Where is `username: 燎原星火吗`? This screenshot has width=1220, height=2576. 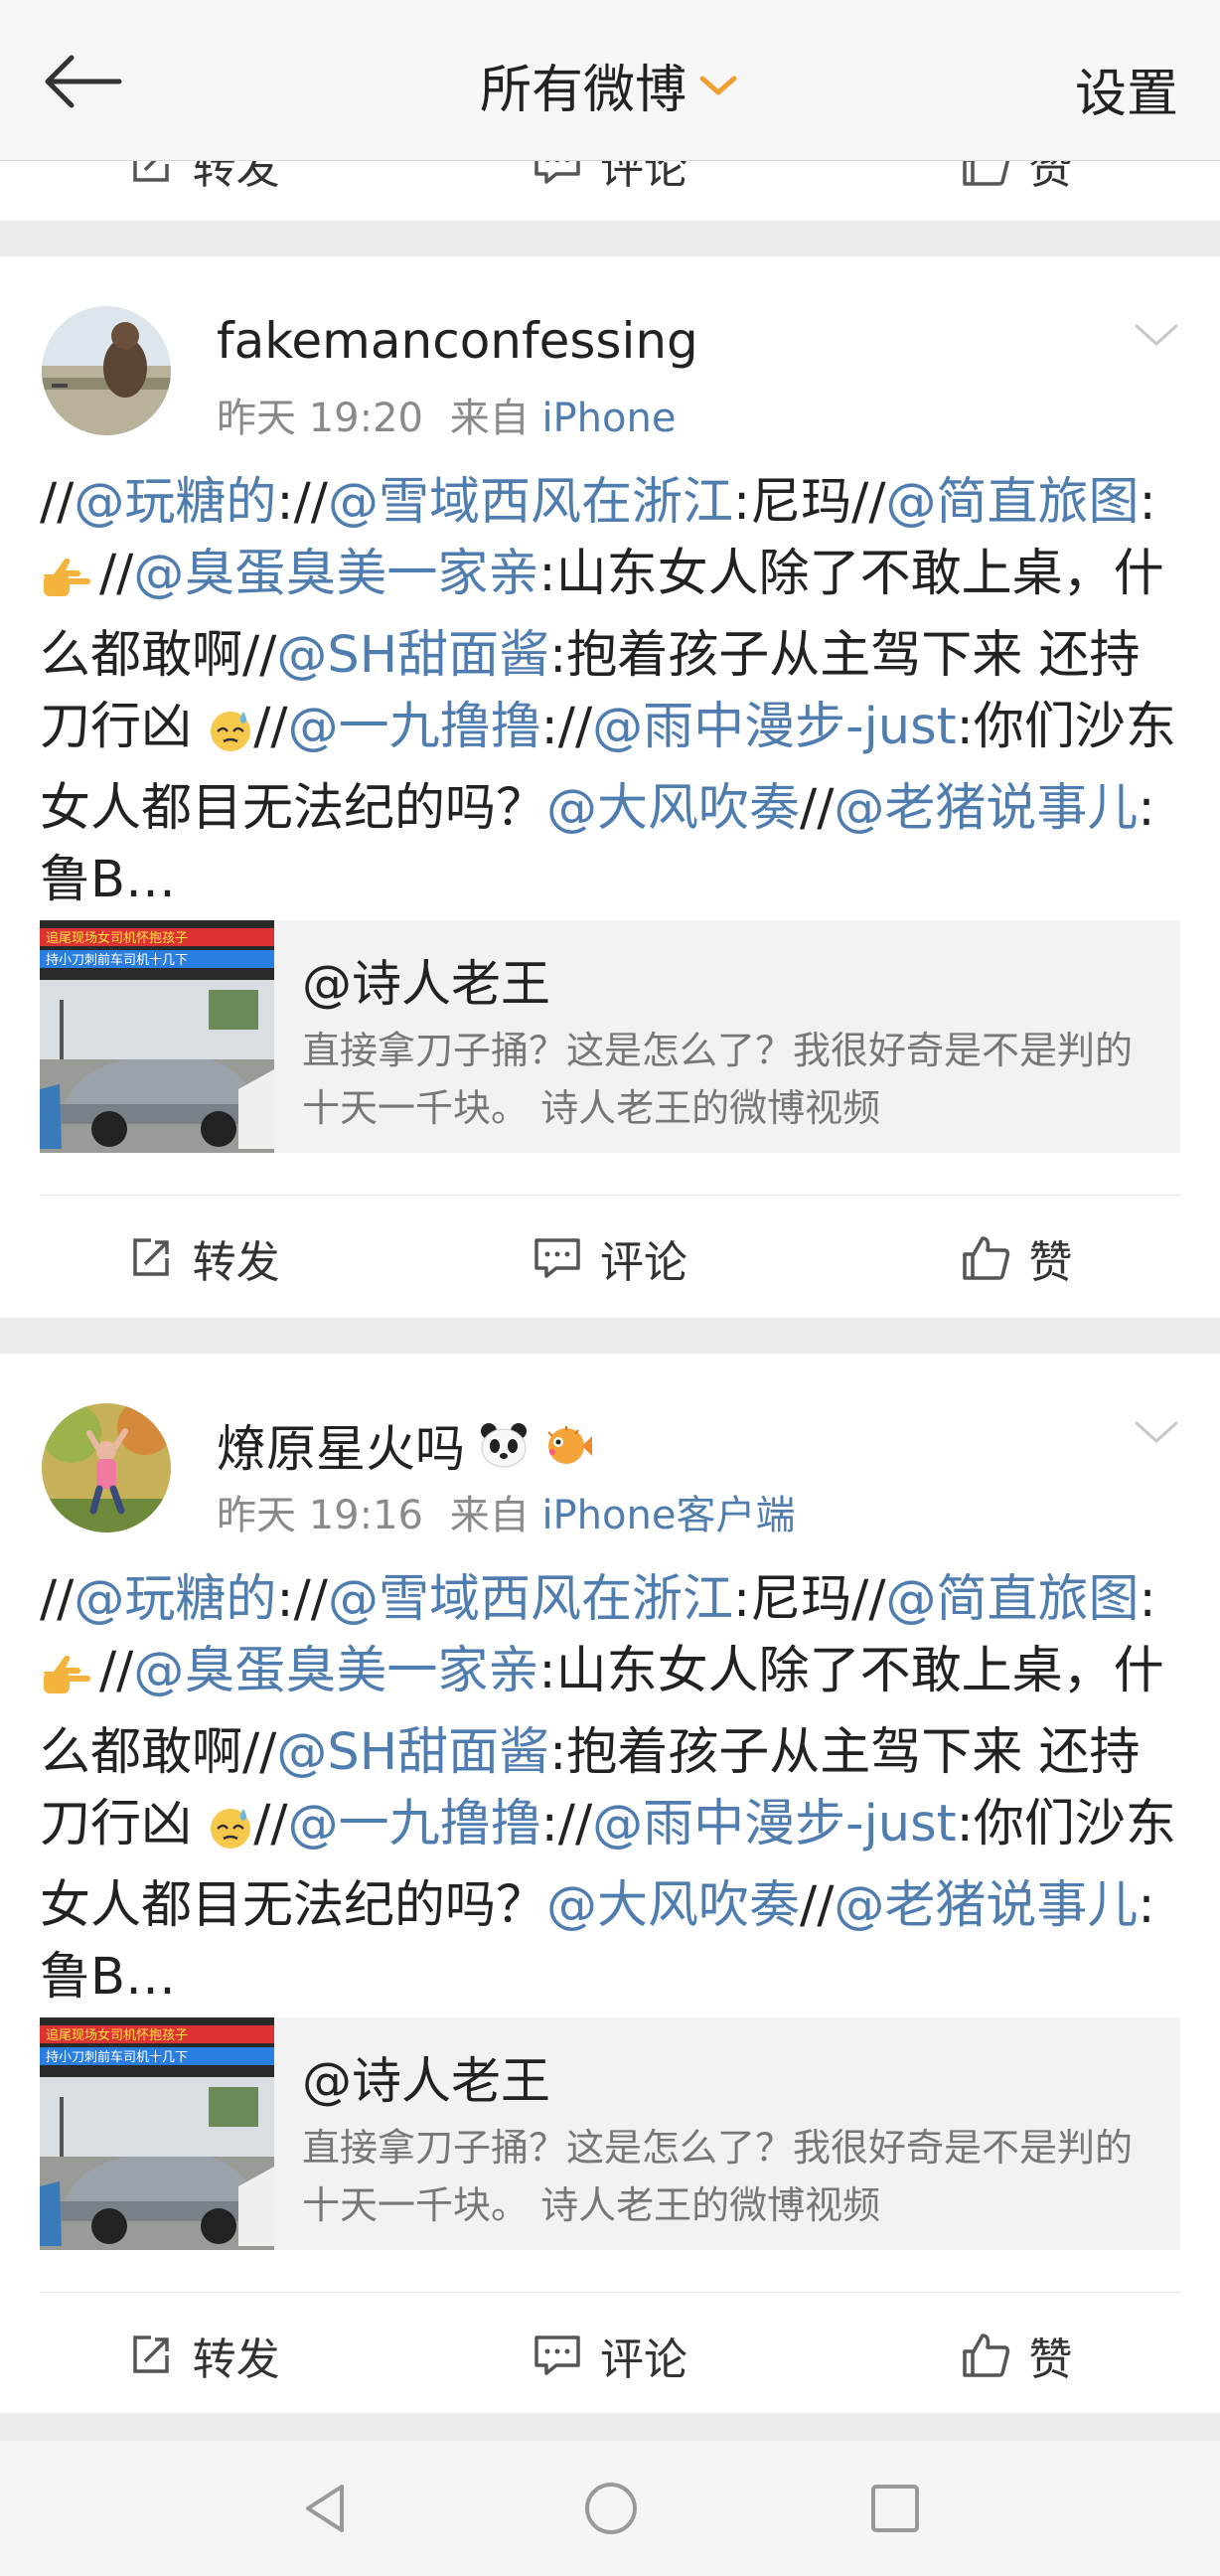
username: 燎原星火吗 is located at coordinates (405, 1445).